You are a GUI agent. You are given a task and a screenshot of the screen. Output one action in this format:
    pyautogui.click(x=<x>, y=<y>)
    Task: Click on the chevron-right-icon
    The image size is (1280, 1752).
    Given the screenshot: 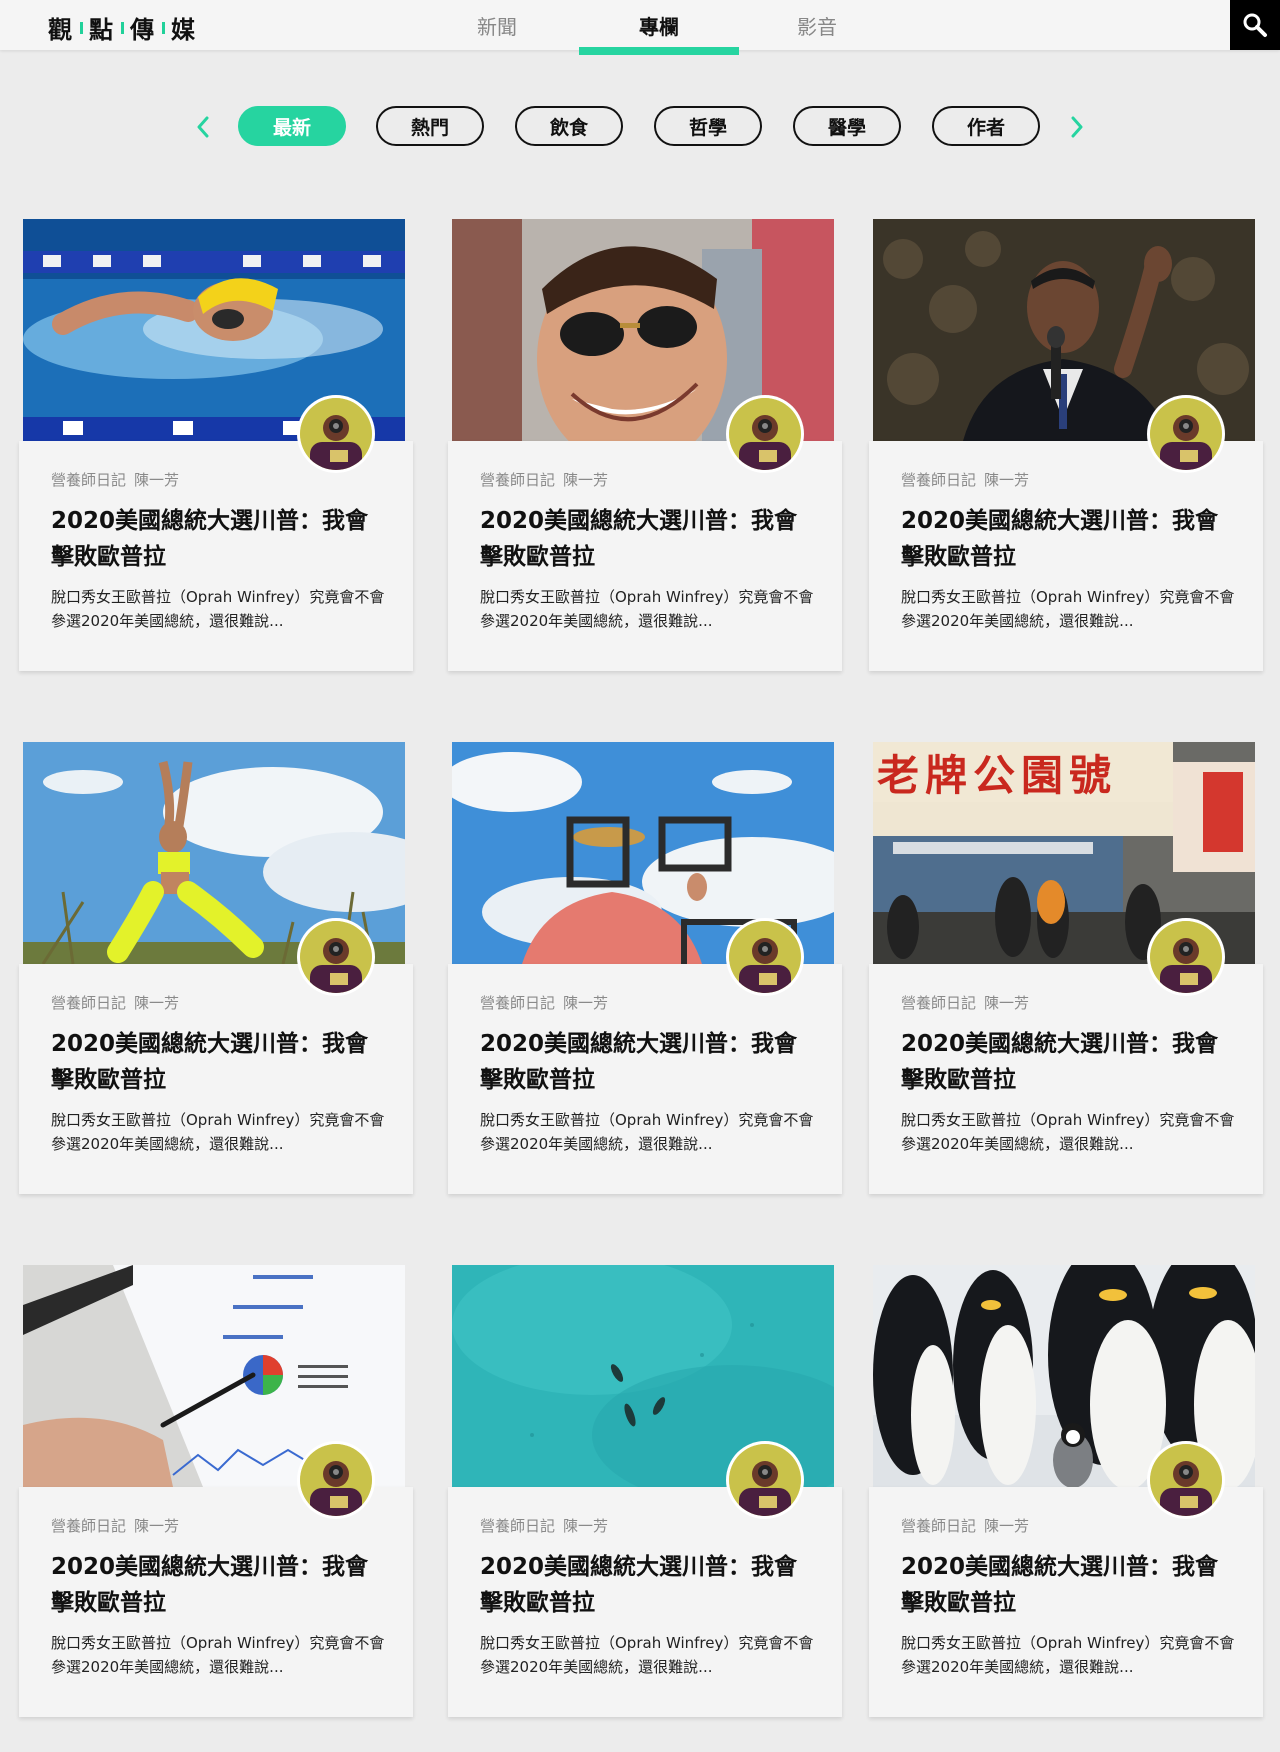 What is the action you would take?
    pyautogui.click(x=1077, y=127)
    